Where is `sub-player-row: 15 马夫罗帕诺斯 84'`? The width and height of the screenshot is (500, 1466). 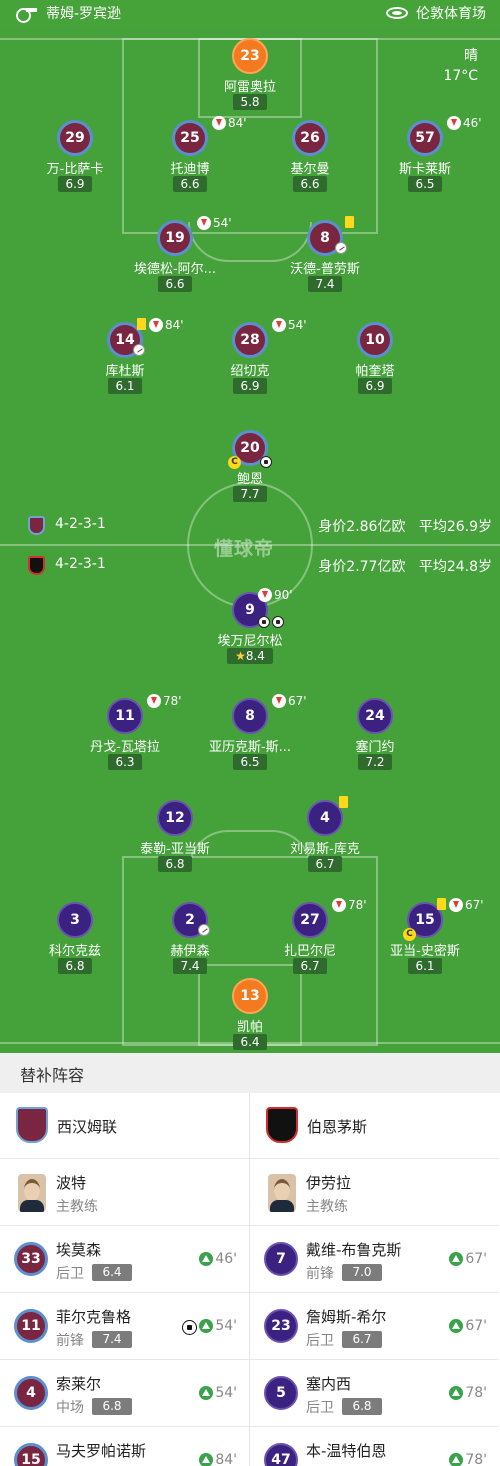 sub-player-row: 15 马夫罗帕诺斯 84' is located at coordinates (124, 1447).